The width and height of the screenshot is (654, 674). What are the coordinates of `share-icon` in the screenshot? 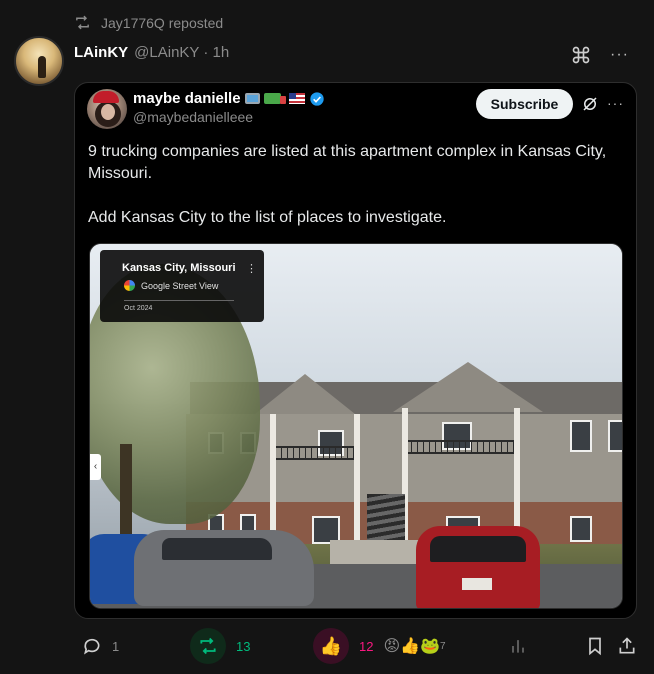 It's located at (627, 645).